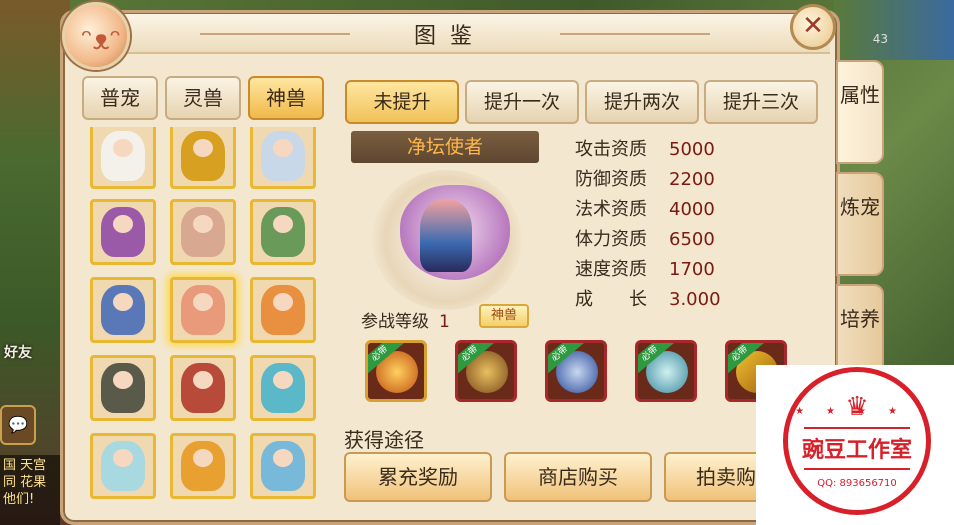 The height and width of the screenshot is (525, 954). Describe the element at coordinates (894, 30) in the screenshot. I see `background-scene-right` at that location.